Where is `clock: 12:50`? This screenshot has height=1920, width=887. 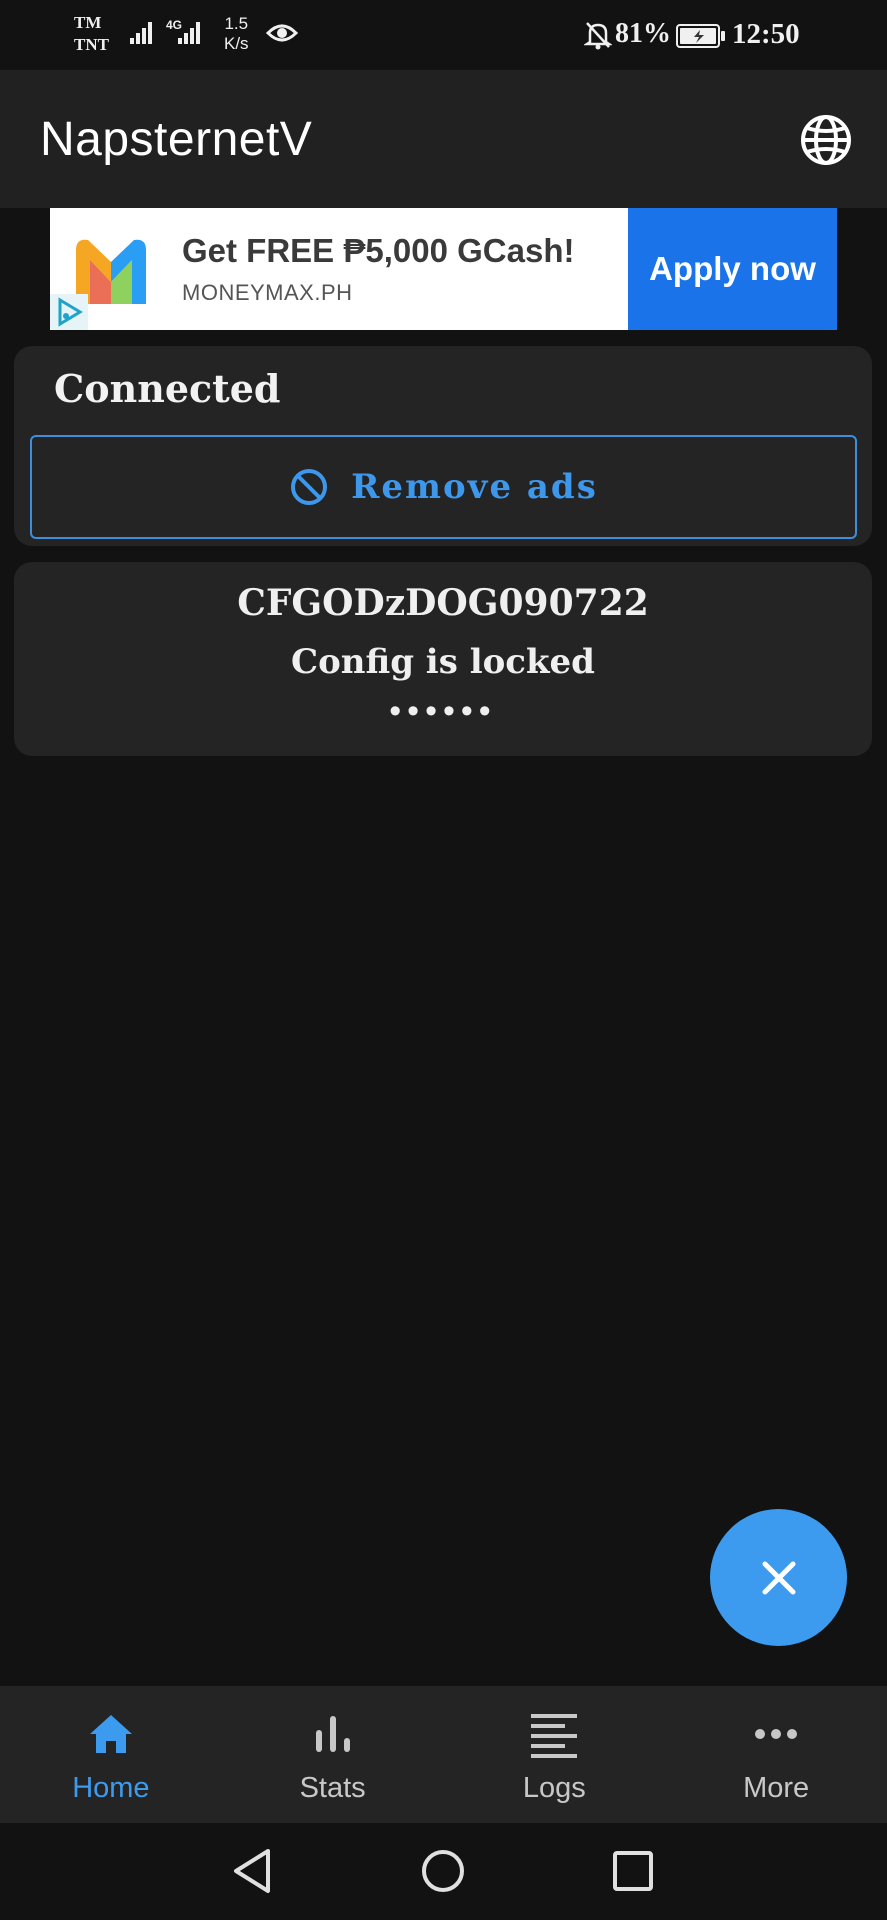 clock: 12:50 is located at coordinates (766, 34).